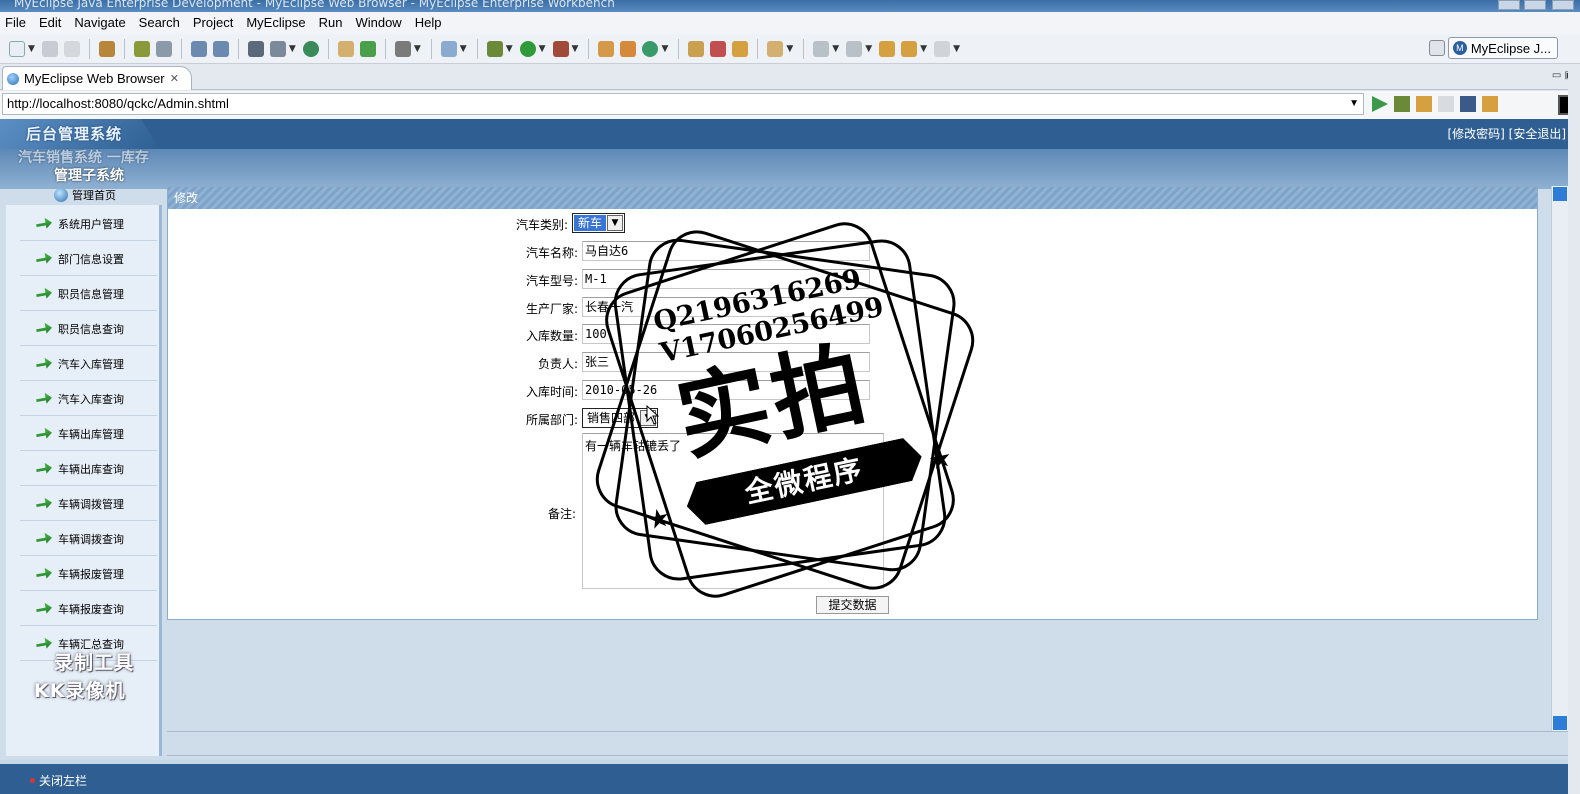 The width and height of the screenshot is (1580, 794). I want to click on menu-window: Window, so click(379, 23).